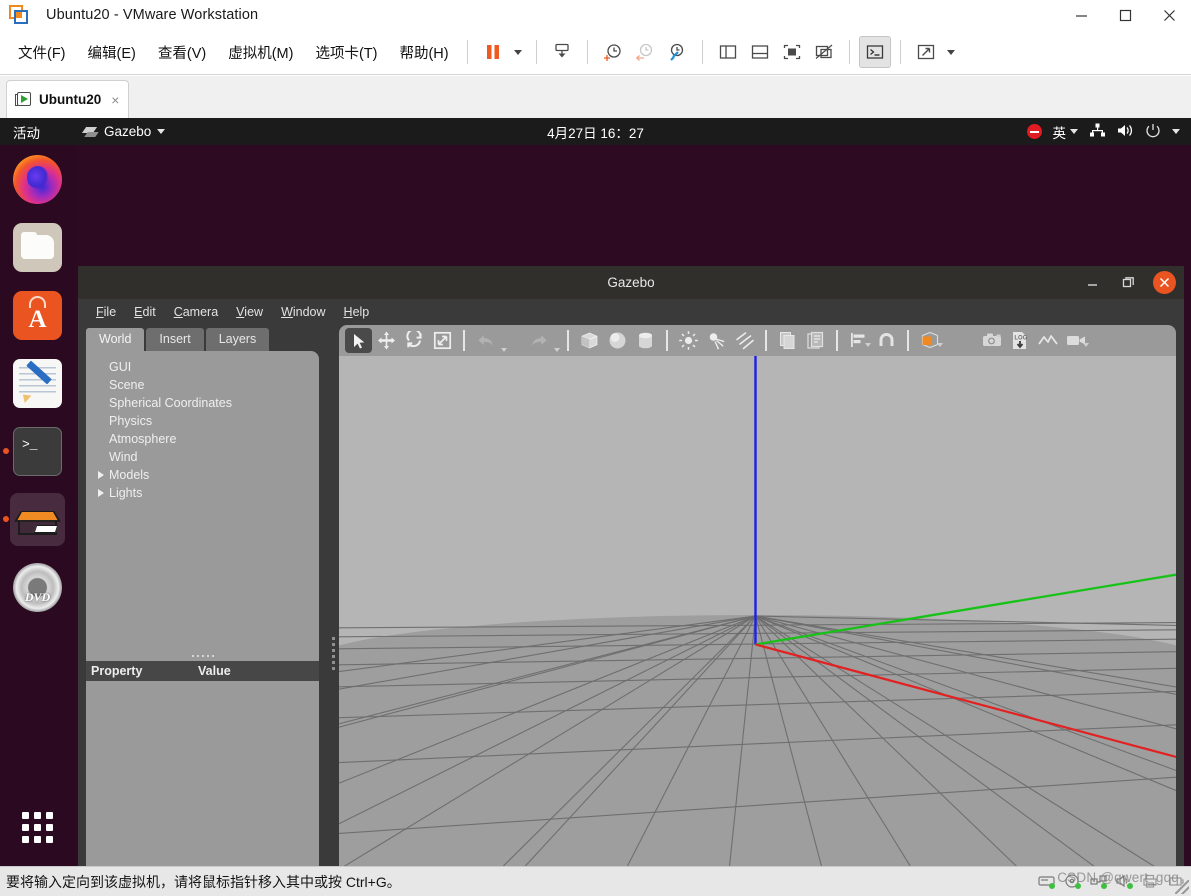  I want to click on power-icon, so click(1153, 132).